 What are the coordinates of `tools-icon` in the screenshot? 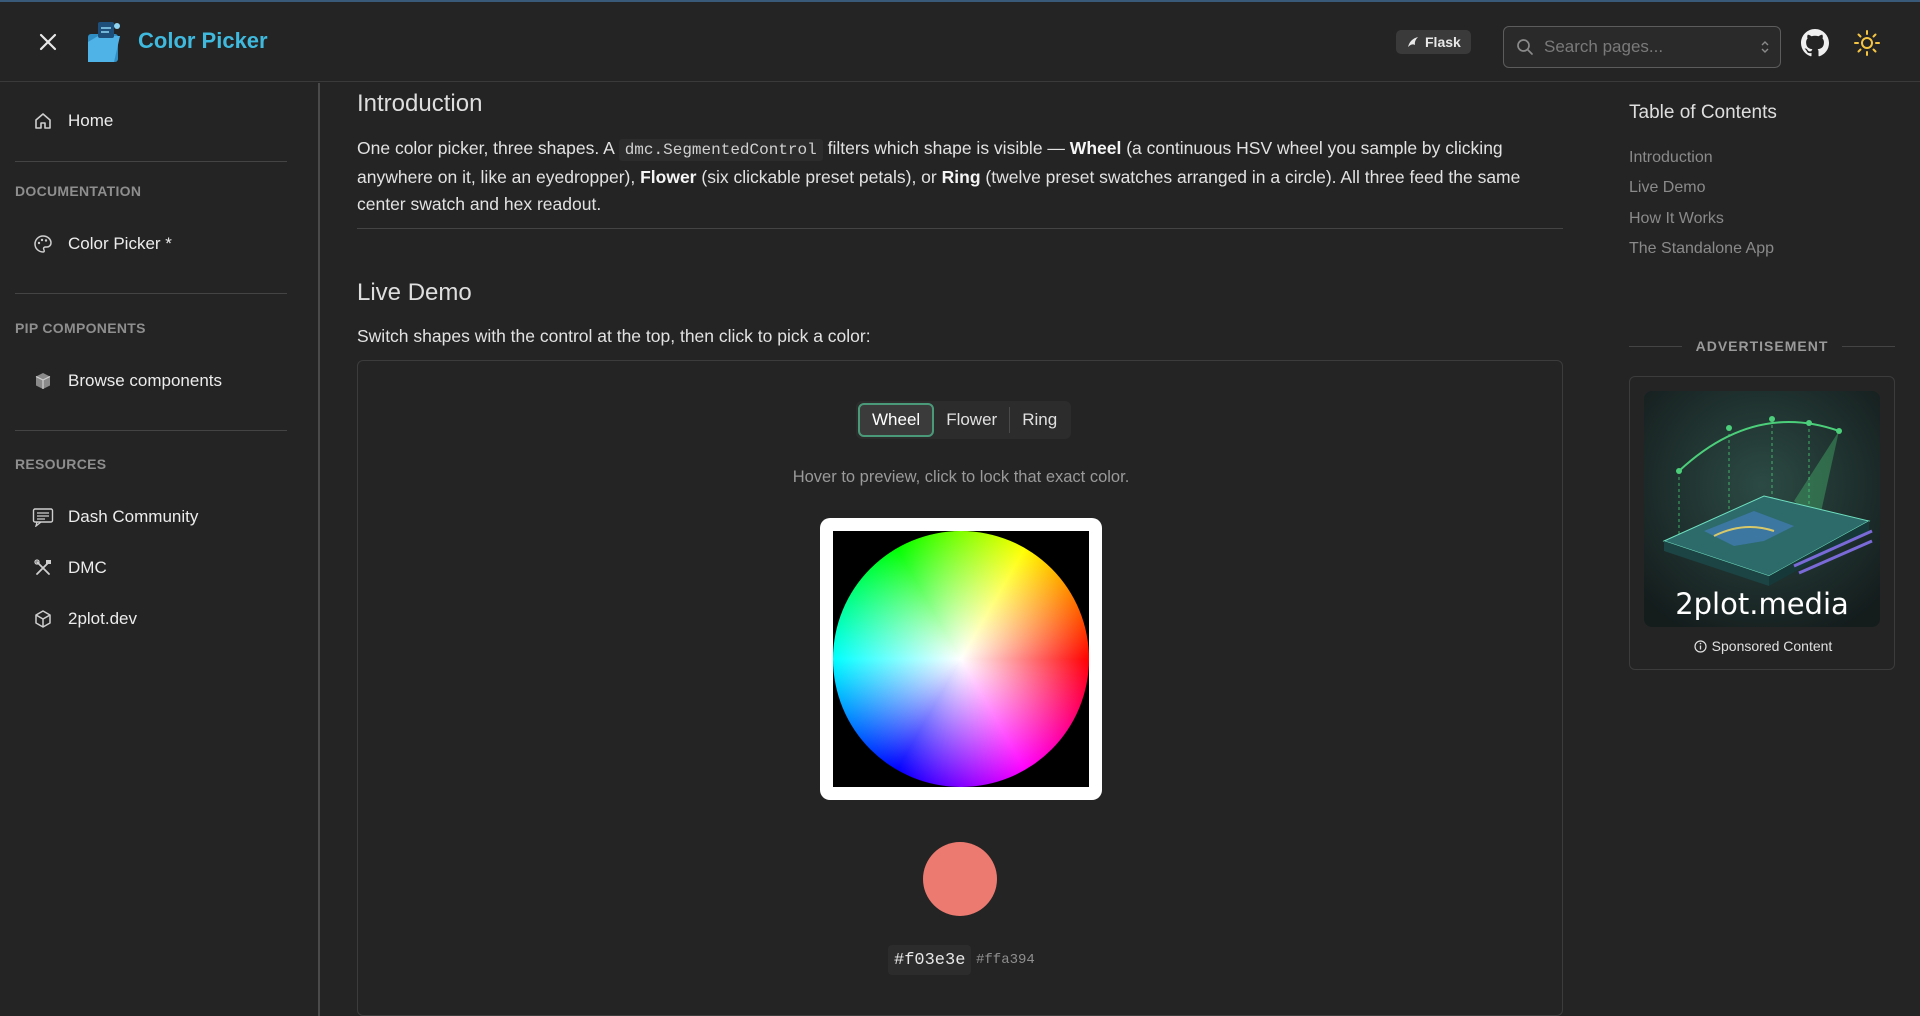 It's located at (43, 568).